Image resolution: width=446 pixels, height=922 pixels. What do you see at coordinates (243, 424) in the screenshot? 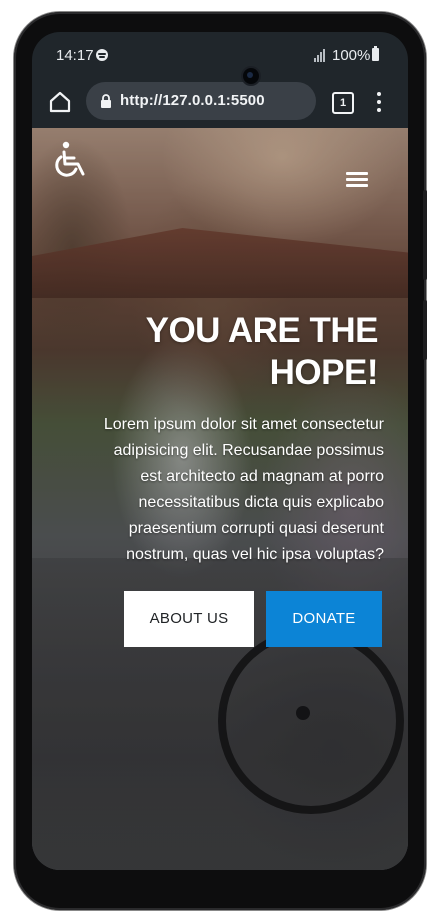
I see `hero-description-line: Lorem ipsum dolor sit amet consectetur` at bounding box center [243, 424].